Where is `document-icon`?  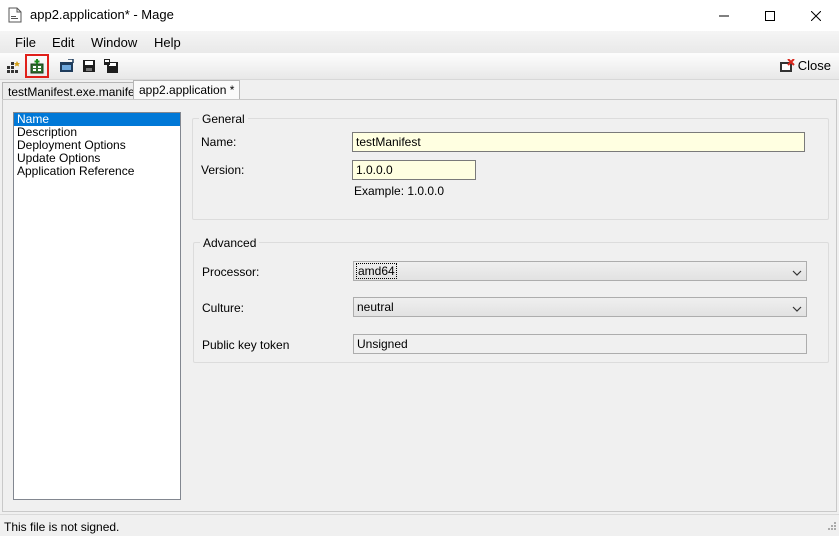 document-icon is located at coordinates (15, 15).